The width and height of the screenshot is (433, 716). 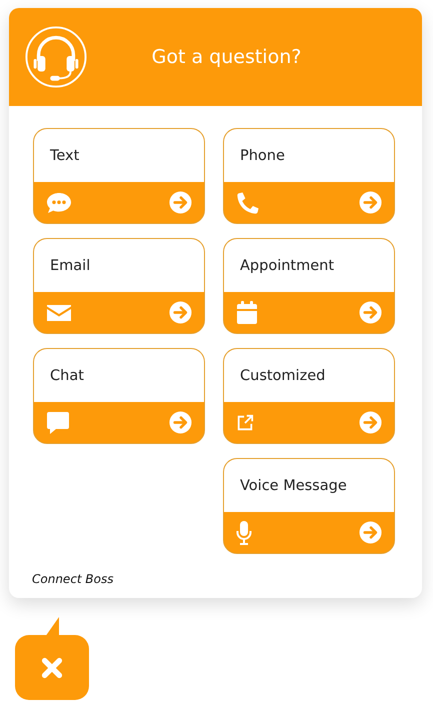 I want to click on contact-option: Chat, so click(x=119, y=396).